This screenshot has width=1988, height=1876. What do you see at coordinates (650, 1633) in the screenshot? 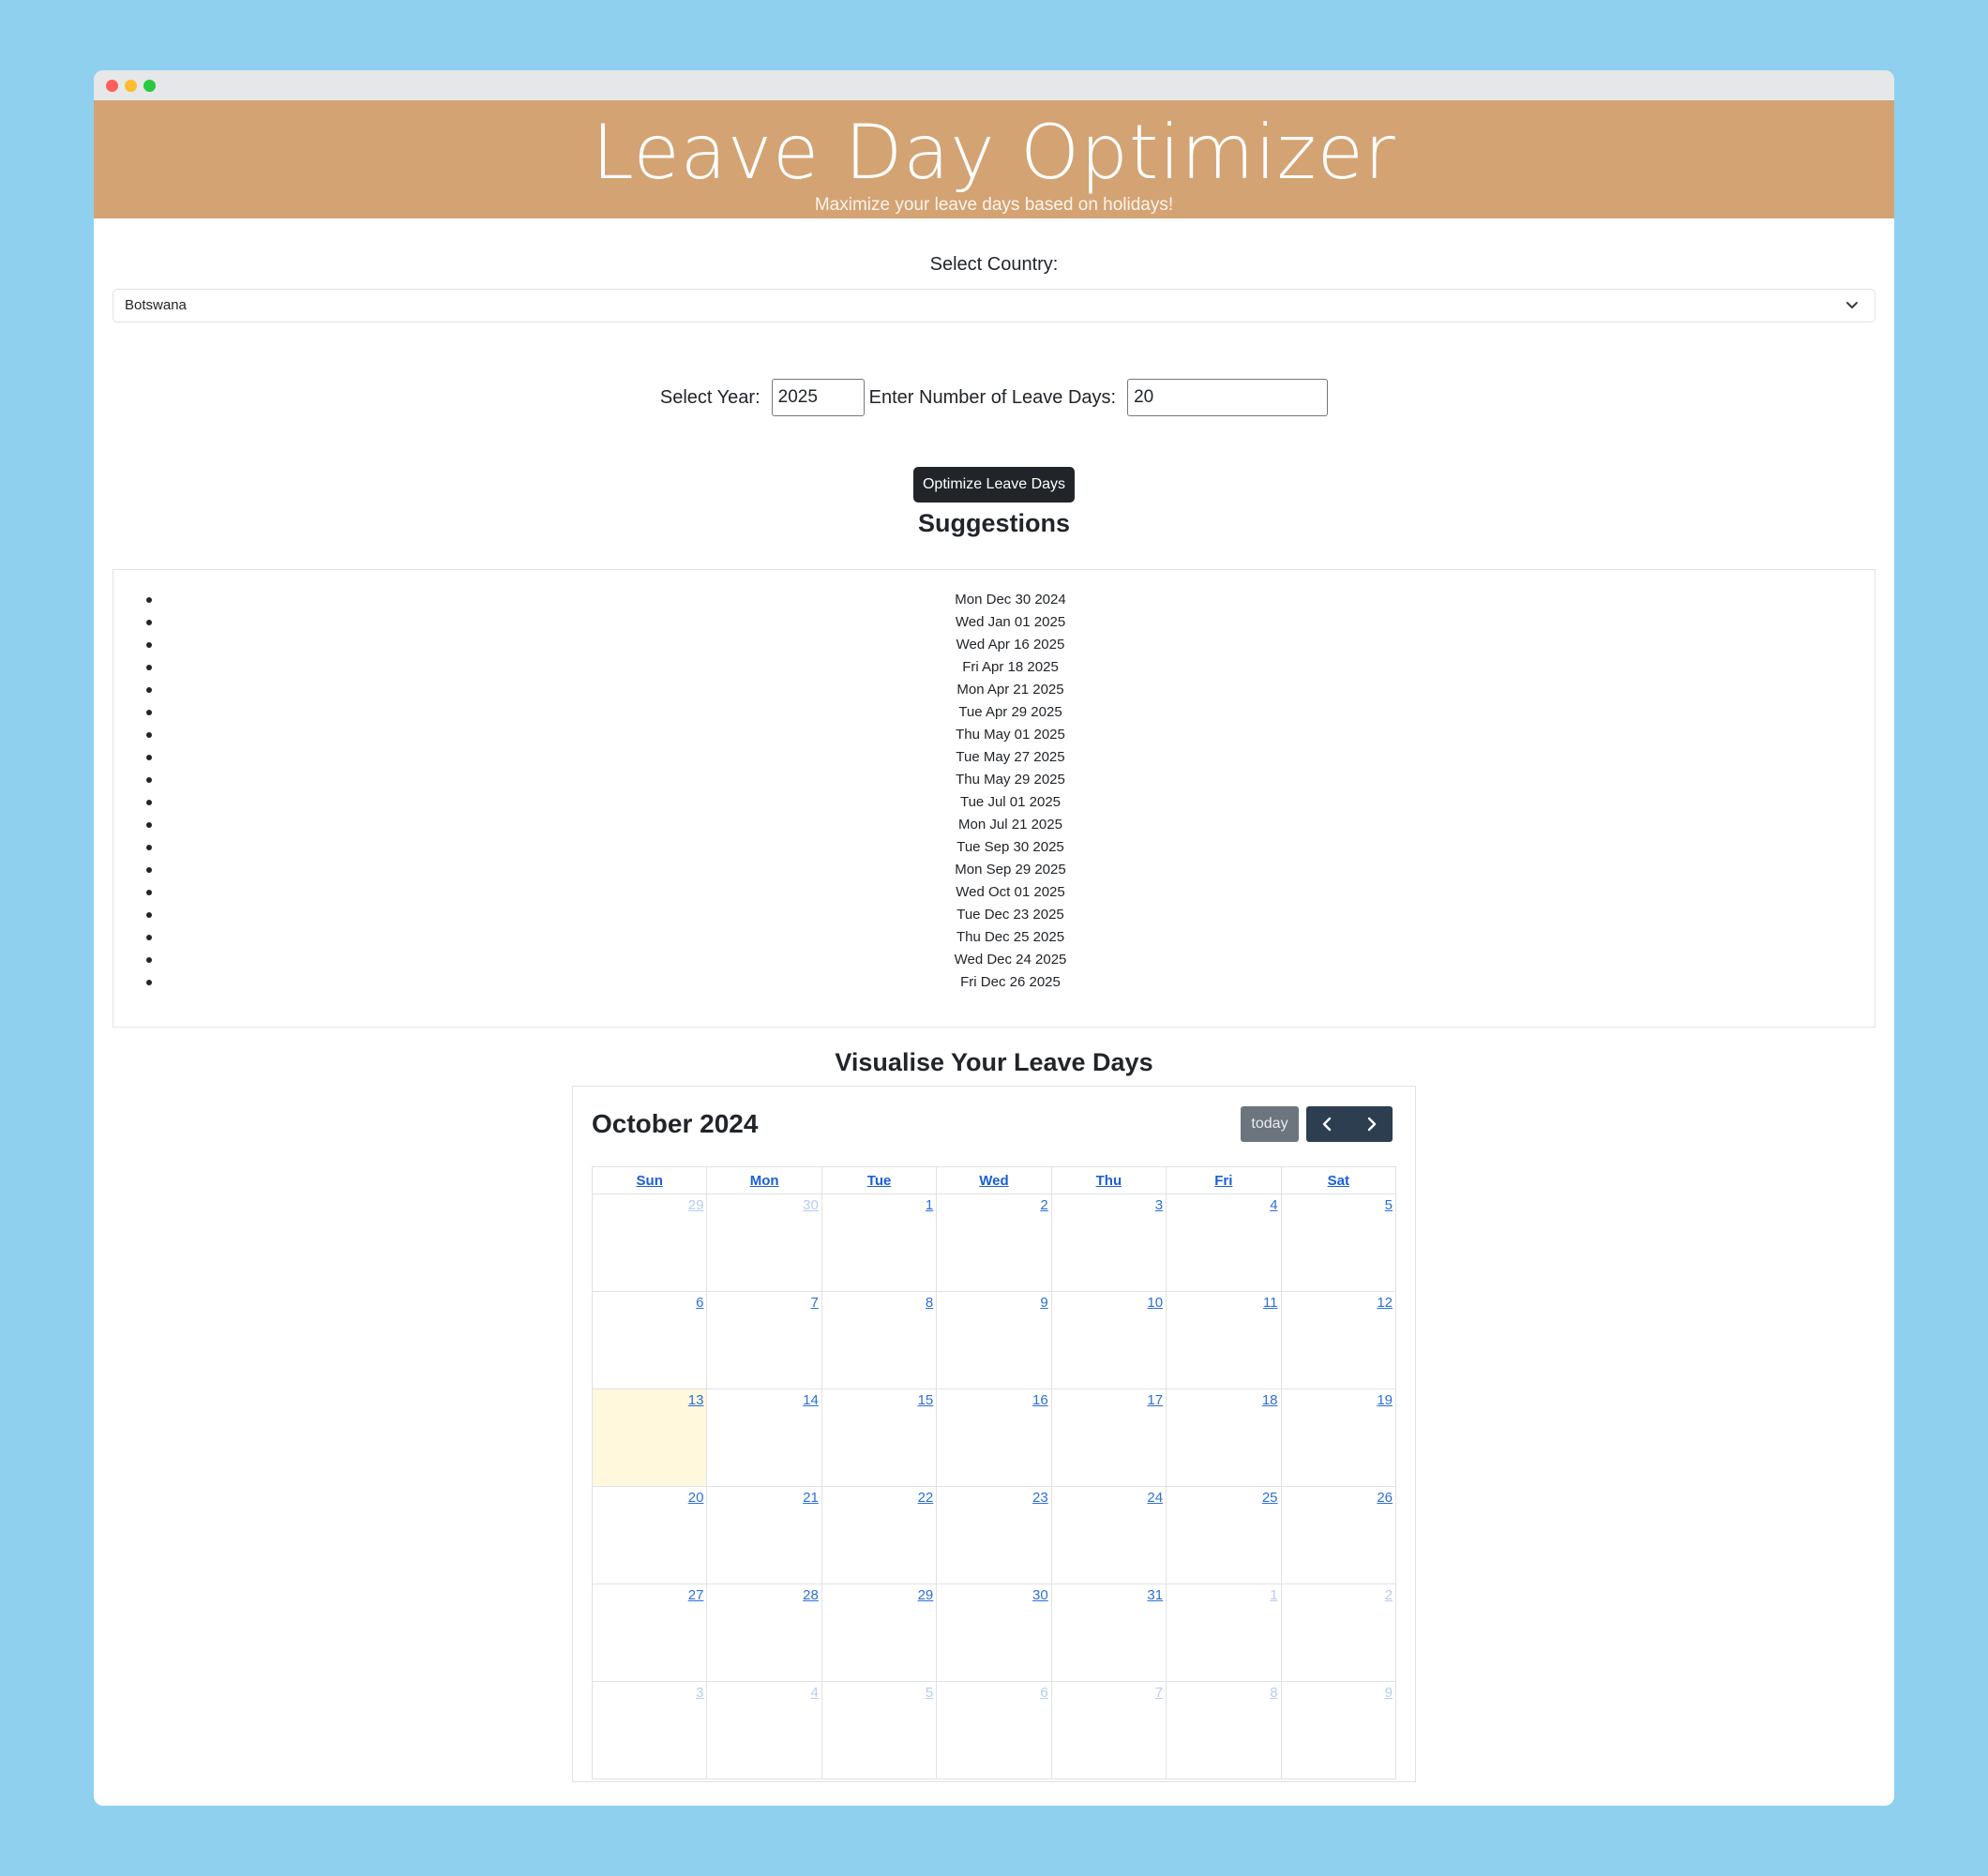
I see `calendar-day-cell: 27` at bounding box center [650, 1633].